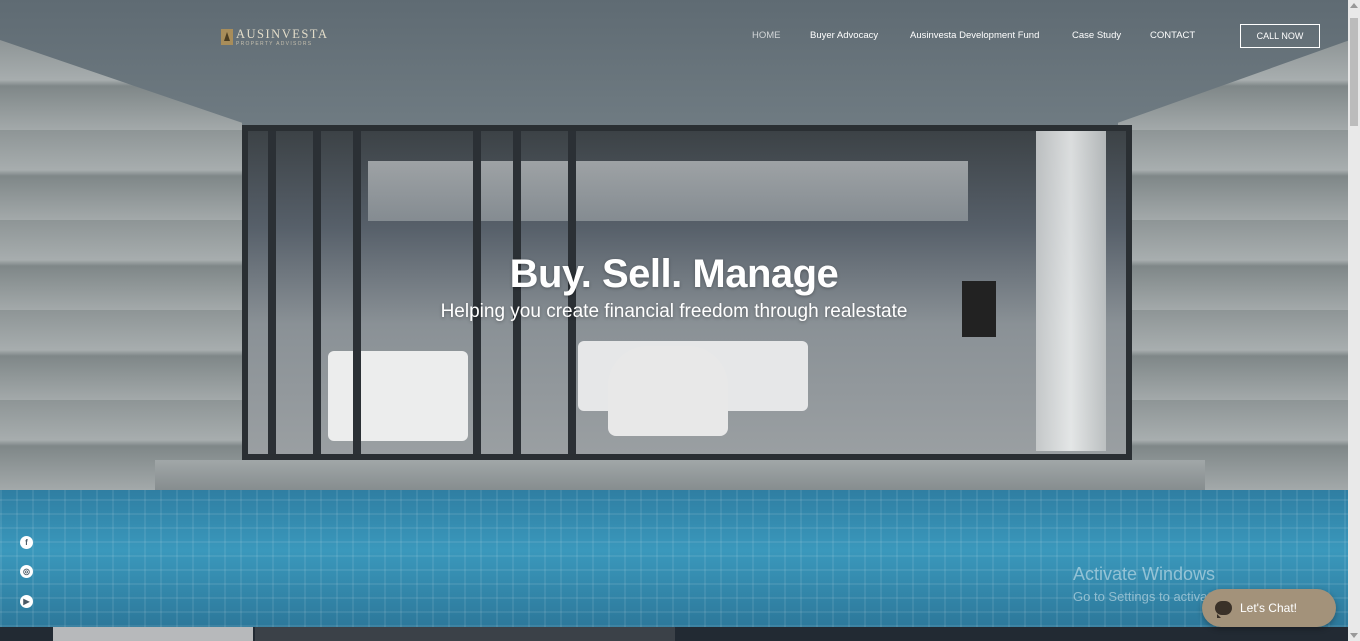 This screenshot has width=1360, height=641. What do you see at coordinates (227, 37) in the screenshot?
I see `logo-mark-icon` at bounding box center [227, 37].